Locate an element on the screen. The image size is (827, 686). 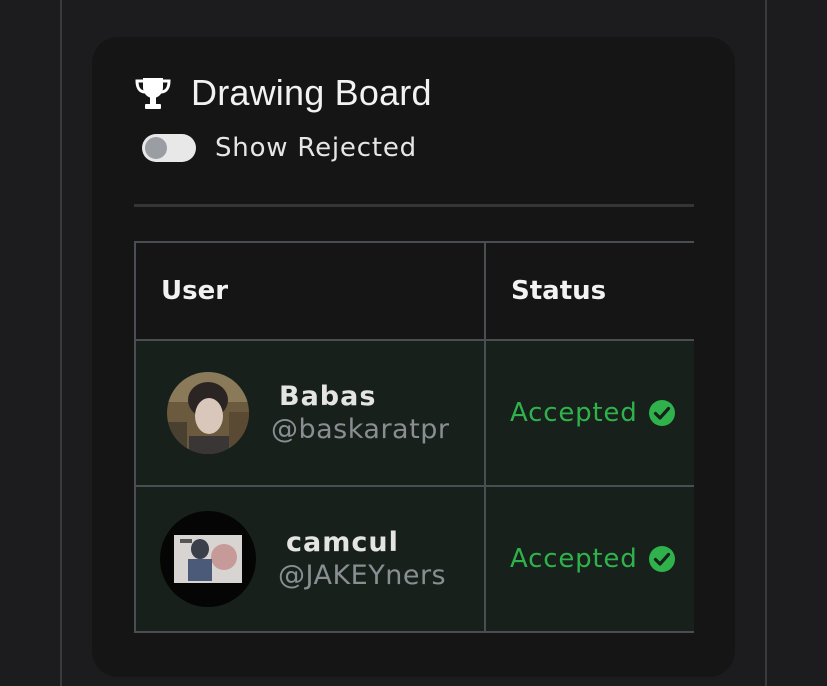
column-header-status: Status is located at coordinates (589, 291).